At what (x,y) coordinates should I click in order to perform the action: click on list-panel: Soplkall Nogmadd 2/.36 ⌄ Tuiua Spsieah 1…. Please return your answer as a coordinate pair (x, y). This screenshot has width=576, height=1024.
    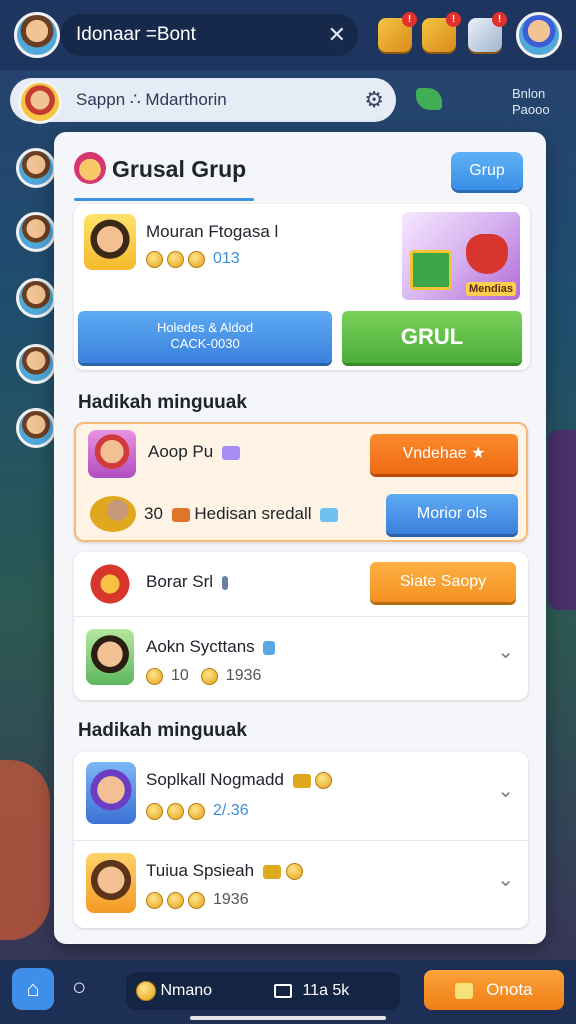
    Looking at the image, I should click on (301, 840).